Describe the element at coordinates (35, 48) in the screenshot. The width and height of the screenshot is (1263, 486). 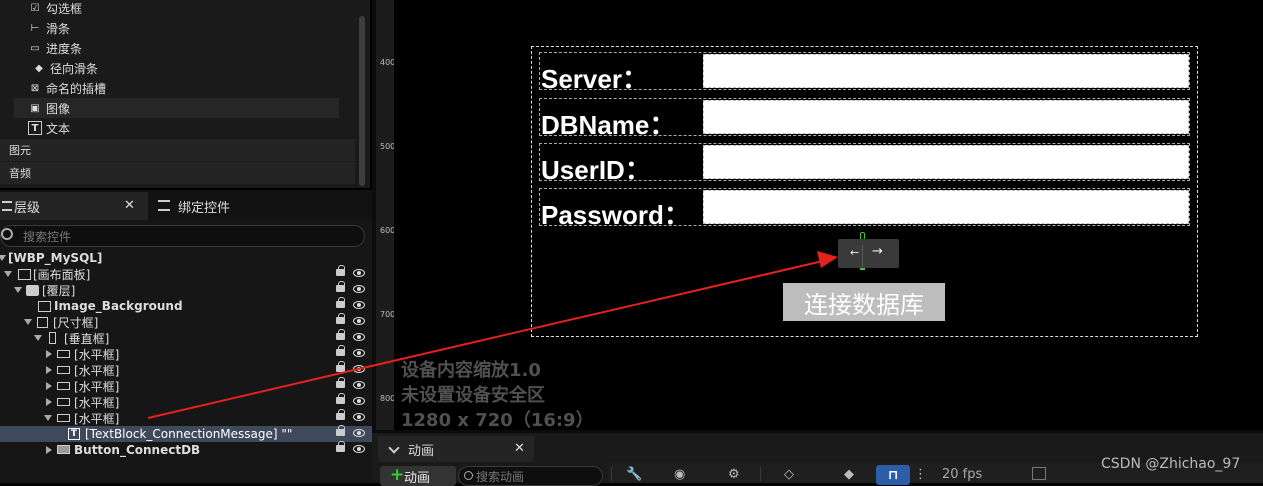
I see `progressbar-icon: ▭` at that location.